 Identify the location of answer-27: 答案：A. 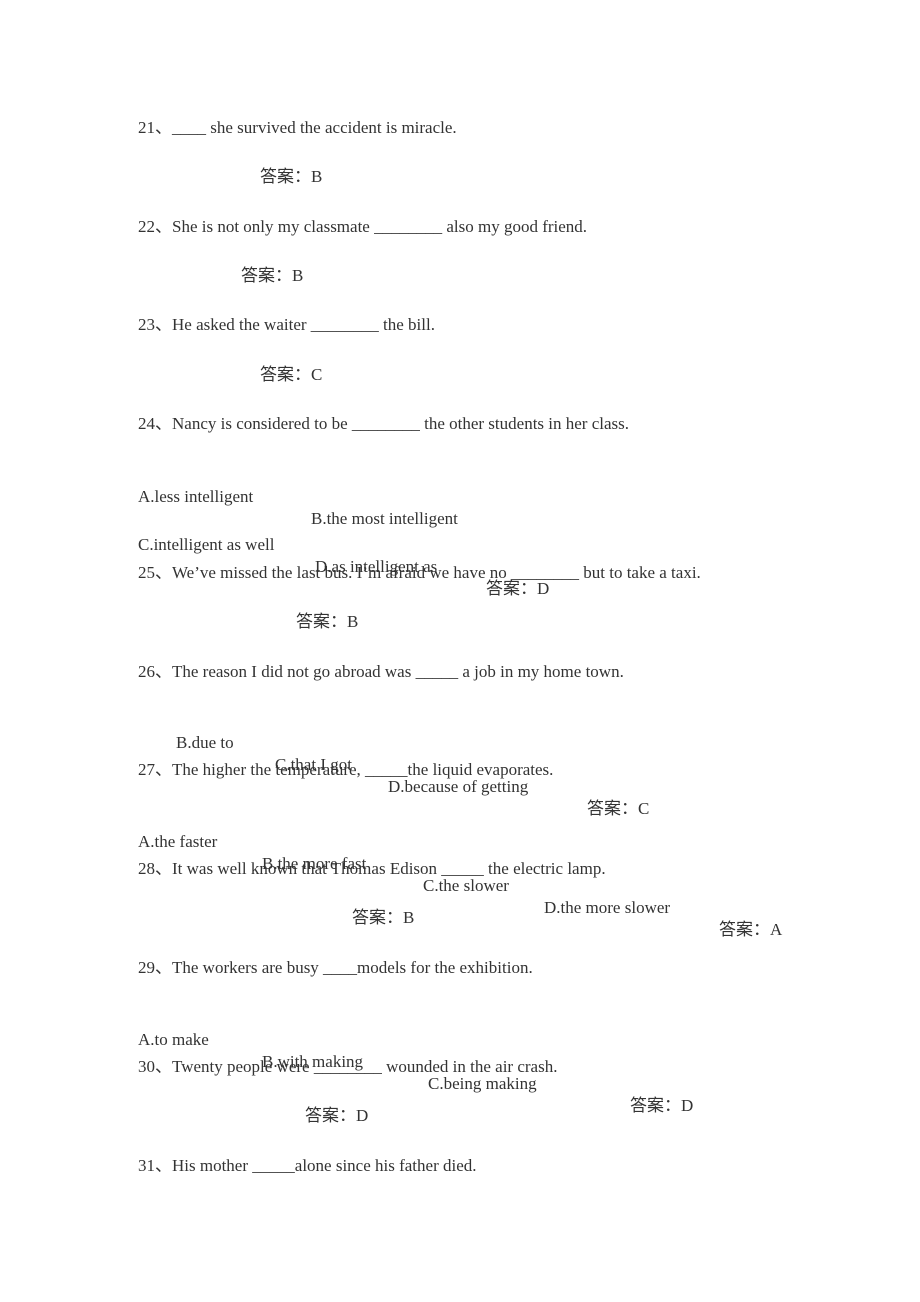
(750, 930).